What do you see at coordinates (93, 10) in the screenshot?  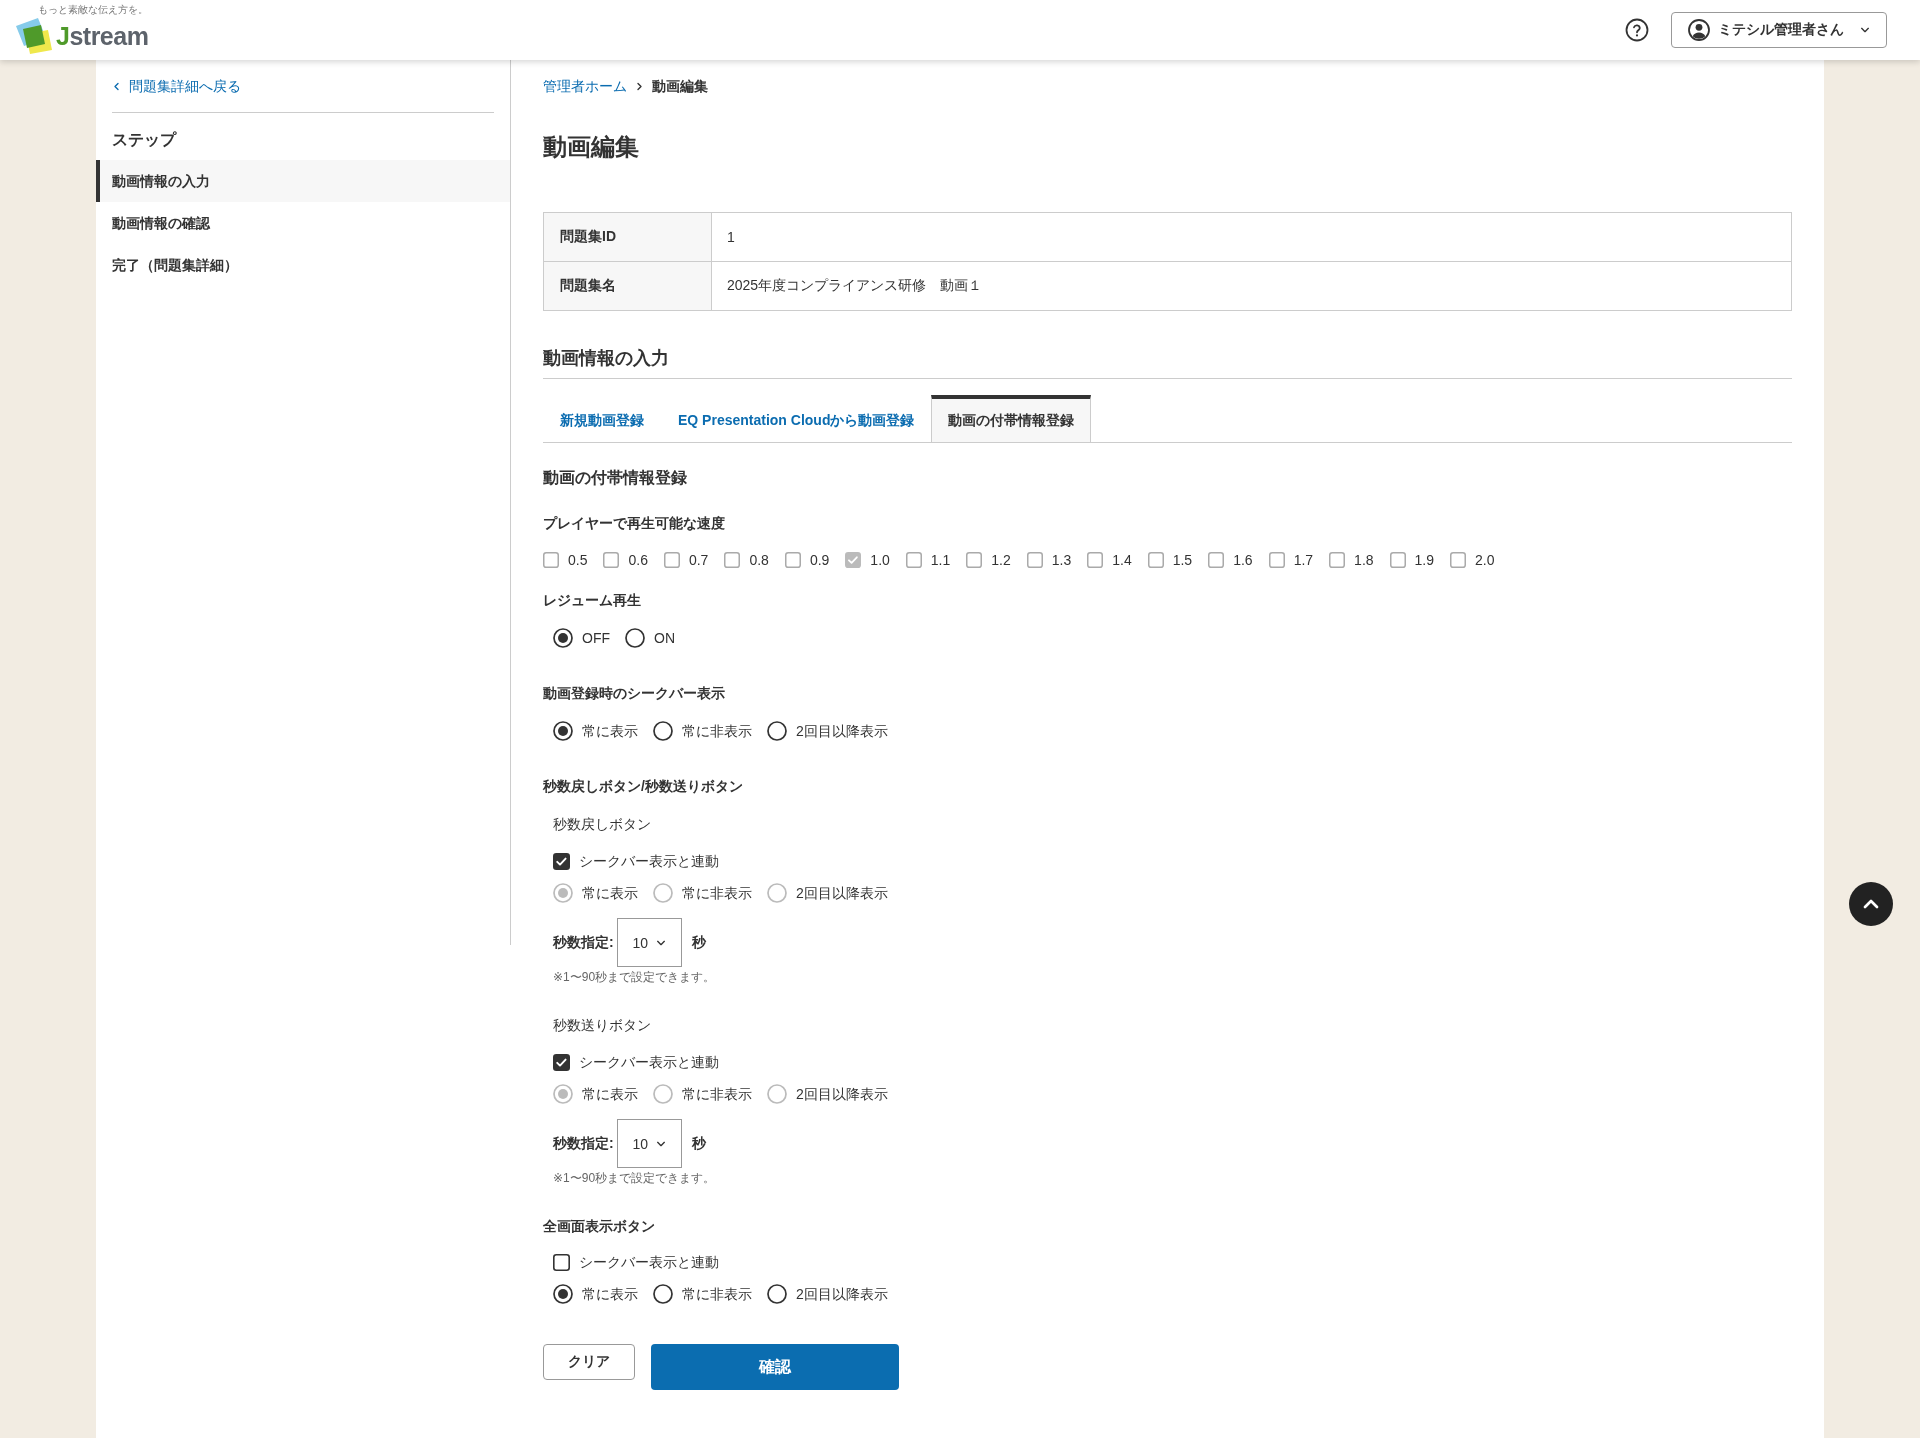 I see `logo-tagline: もっと素敵な伝え方を。` at bounding box center [93, 10].